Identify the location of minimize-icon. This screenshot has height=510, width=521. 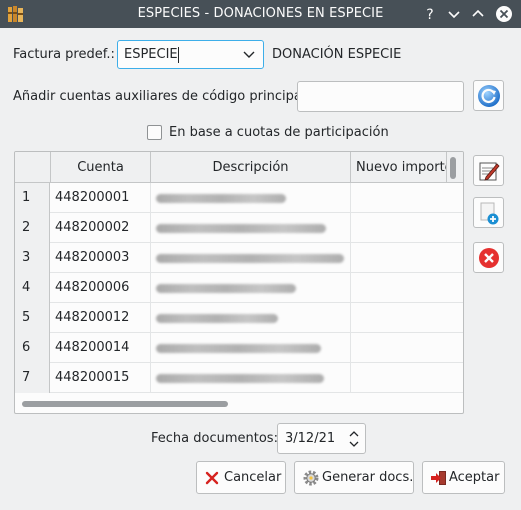
(454, 14).